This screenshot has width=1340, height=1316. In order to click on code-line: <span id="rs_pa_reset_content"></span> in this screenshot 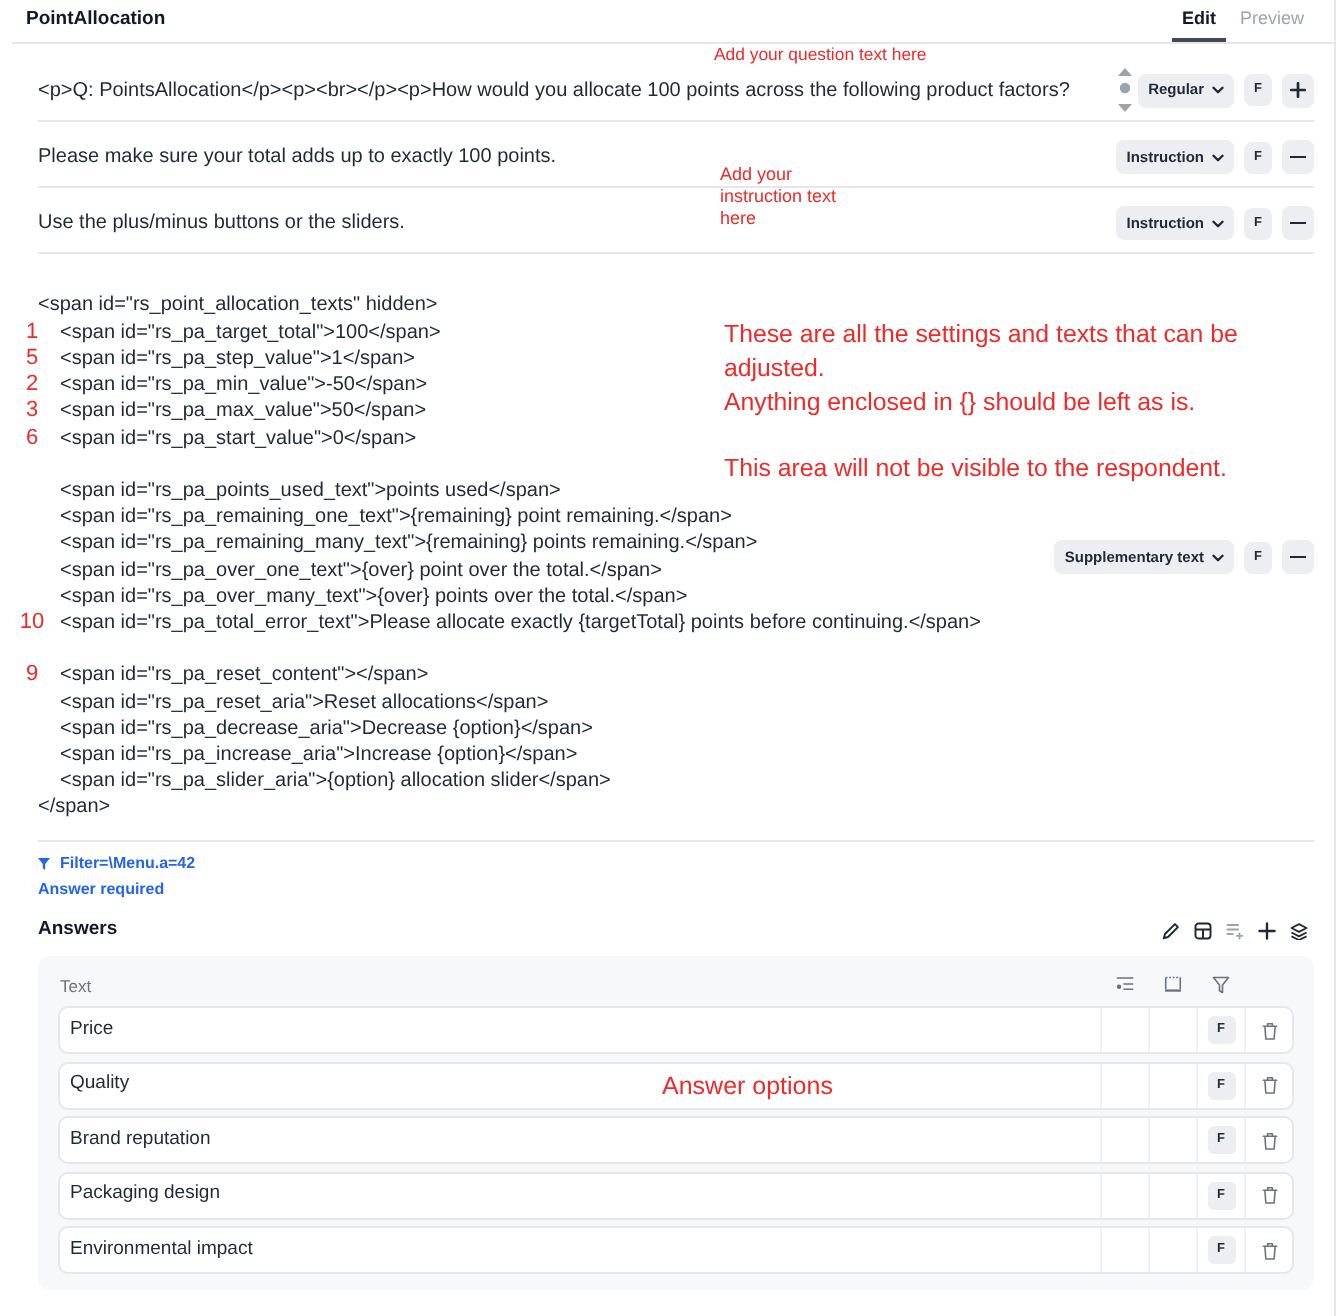, I will do `click(244, 675)`.